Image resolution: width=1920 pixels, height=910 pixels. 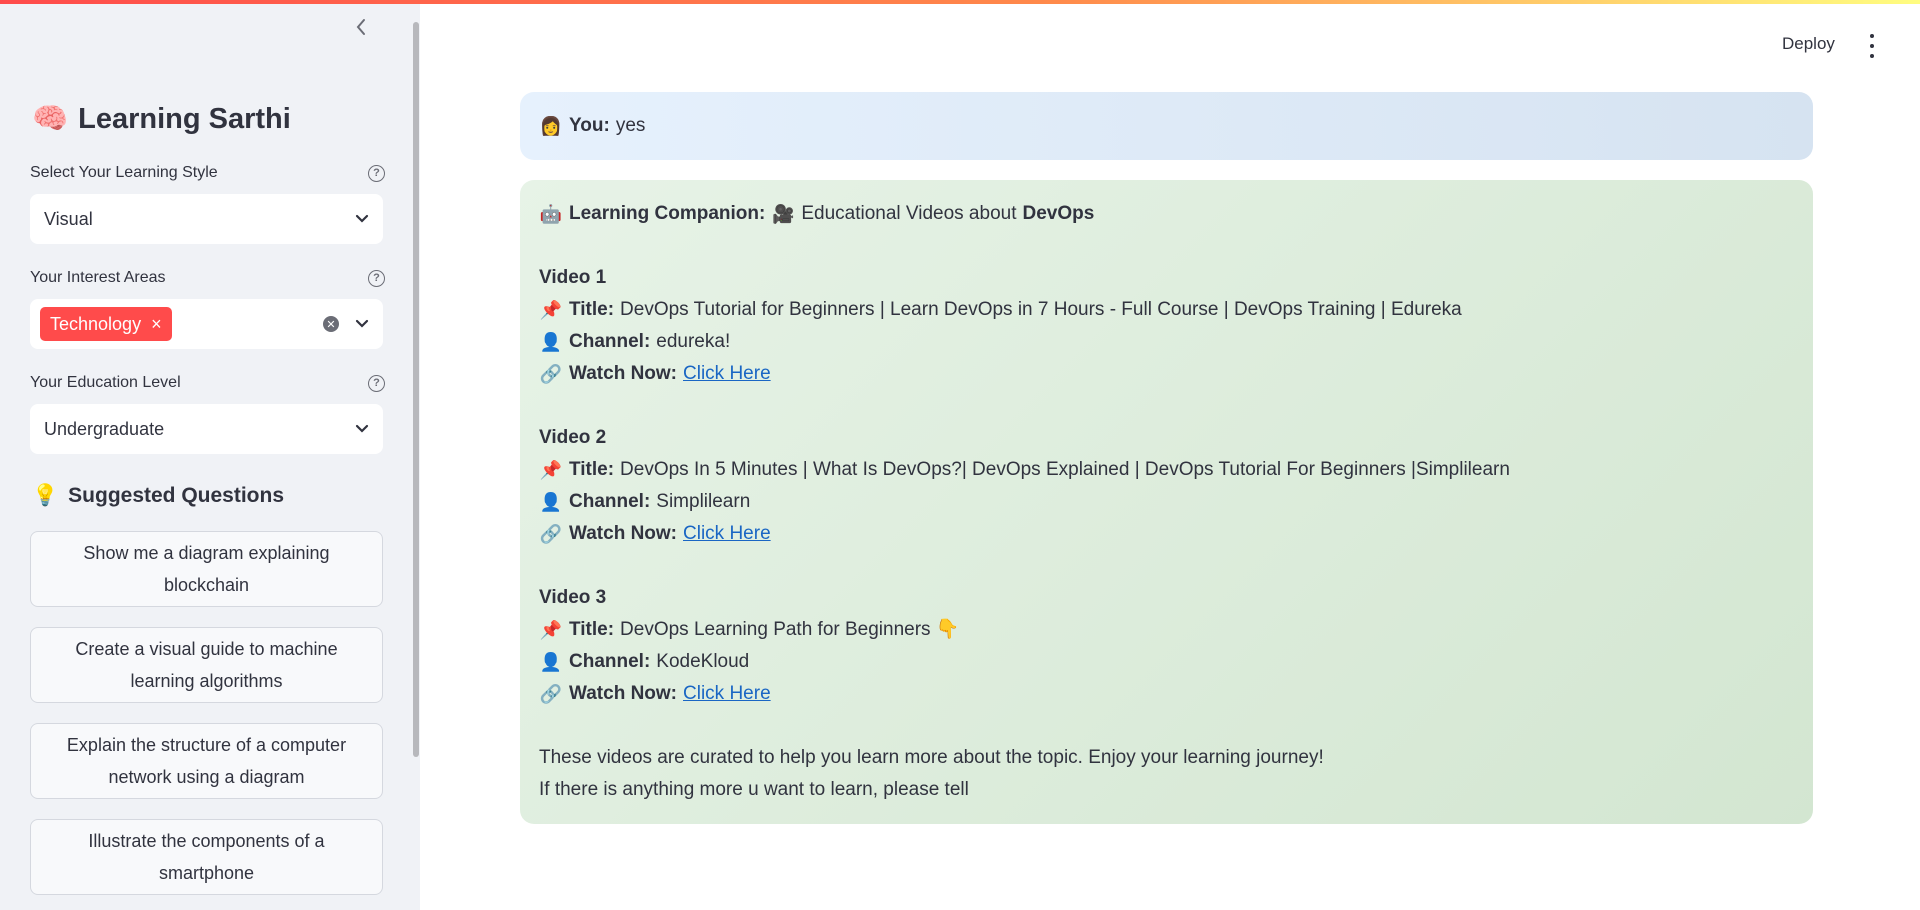 What do you see at coordinates (703, 661) in the screenshot?
I see `channel-name: KodeKloud` at bounding box center [703, 661].